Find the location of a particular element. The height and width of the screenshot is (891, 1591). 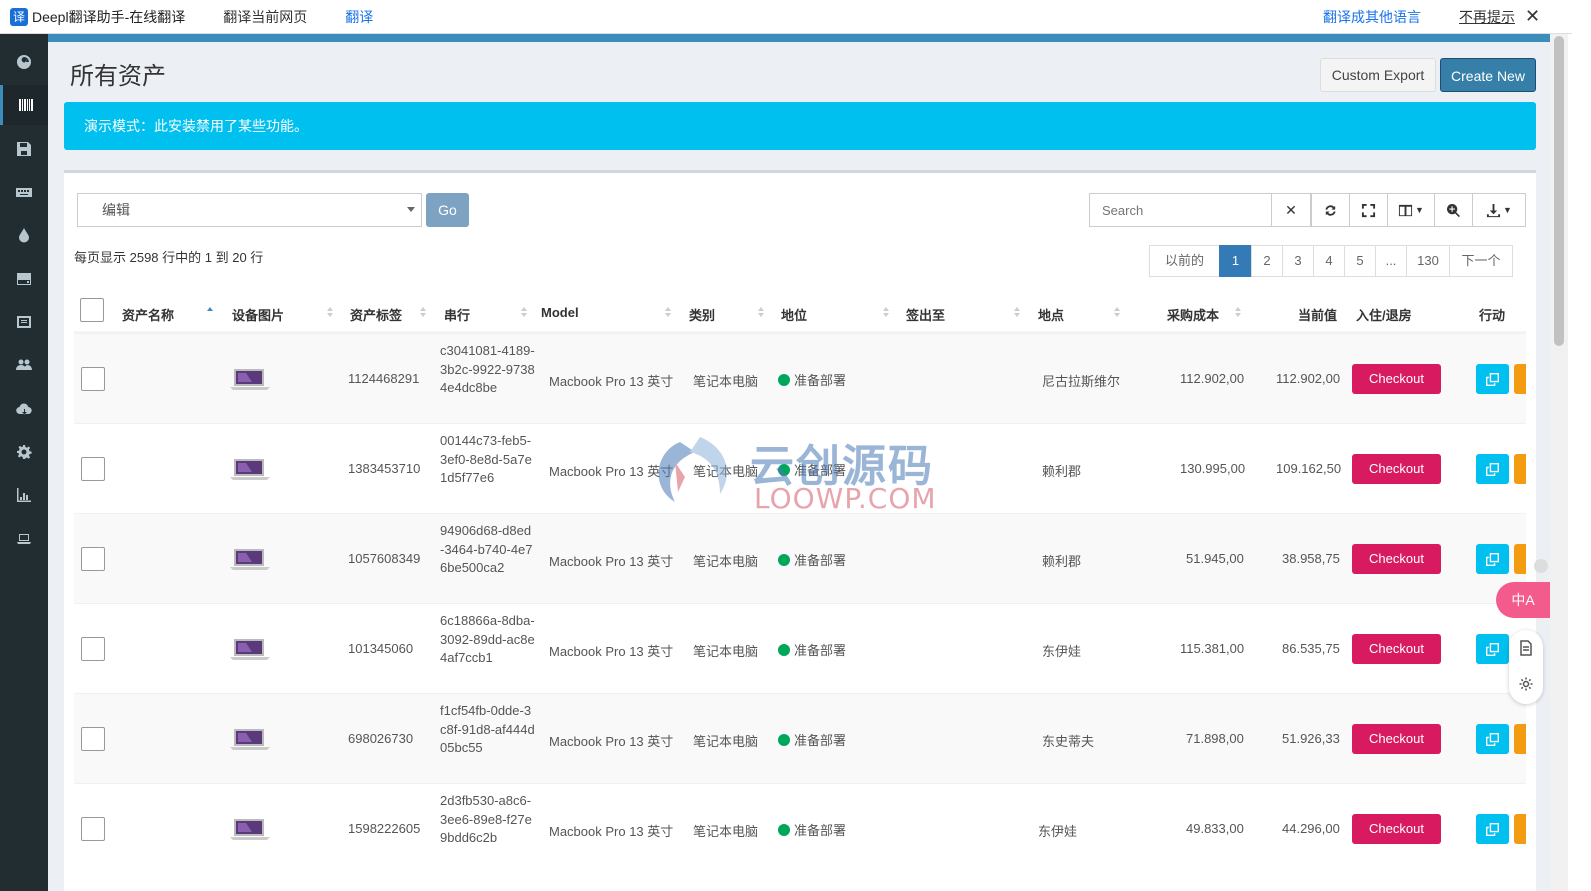

location: 东伊娃 is located at coordinates (1061, 650).